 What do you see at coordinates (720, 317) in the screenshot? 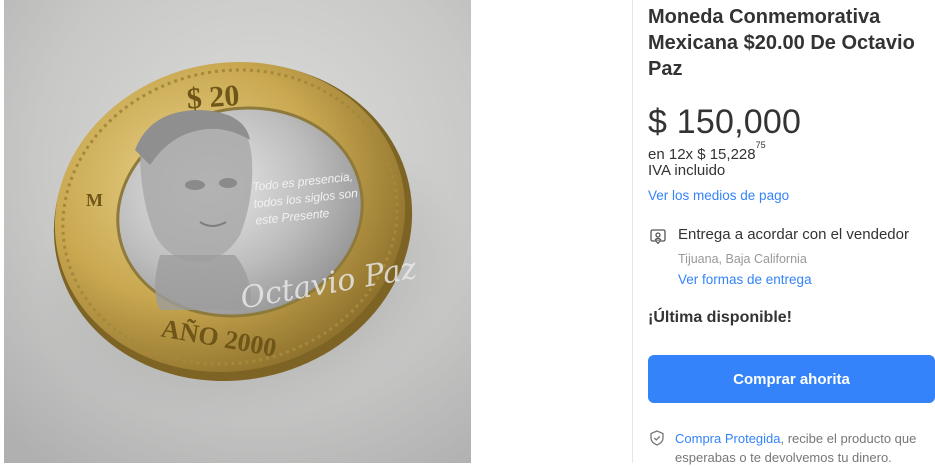
I see `stock-status: ¡Última disponible!` at bounding box center [720, 317].